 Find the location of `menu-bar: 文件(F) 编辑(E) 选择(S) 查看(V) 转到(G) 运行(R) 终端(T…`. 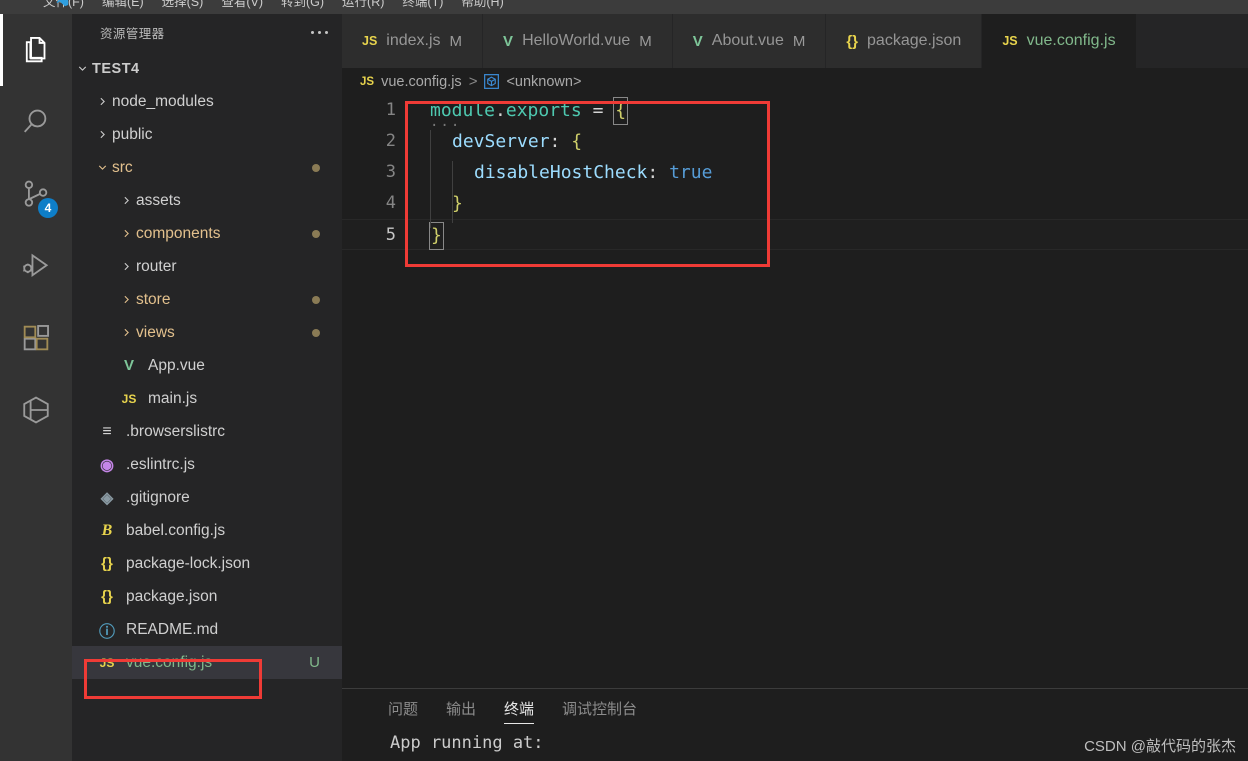

menu-bar: 文件(F) 编辑(E) 选择(S) 查看(V) 转到(G) 运行(R) 终端(T… is located at coordinates (624, 7).